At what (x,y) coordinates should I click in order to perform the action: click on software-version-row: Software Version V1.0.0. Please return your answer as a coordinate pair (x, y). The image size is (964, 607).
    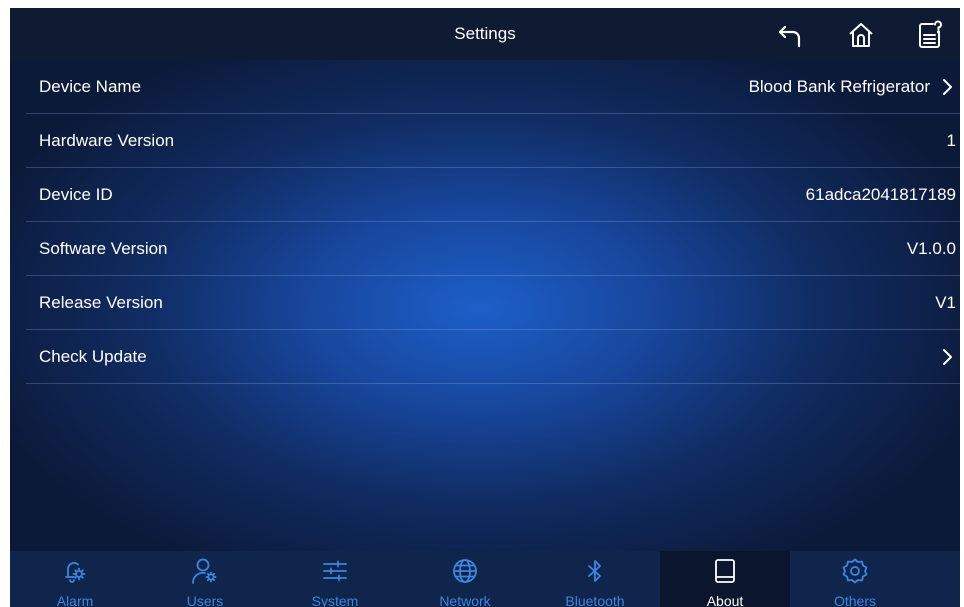
    Looking at the image, I should click on (493, 249).